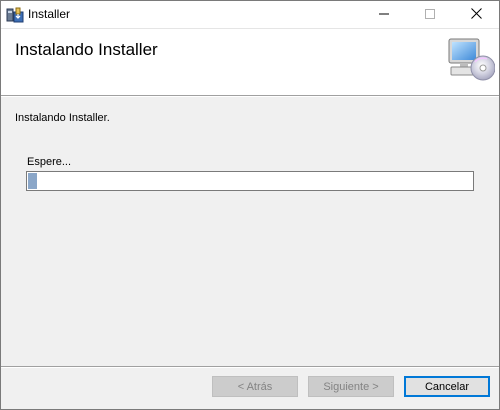 The width and height of the screenshot is (500, 410). I want to click on close-icon, so click(476, 15).